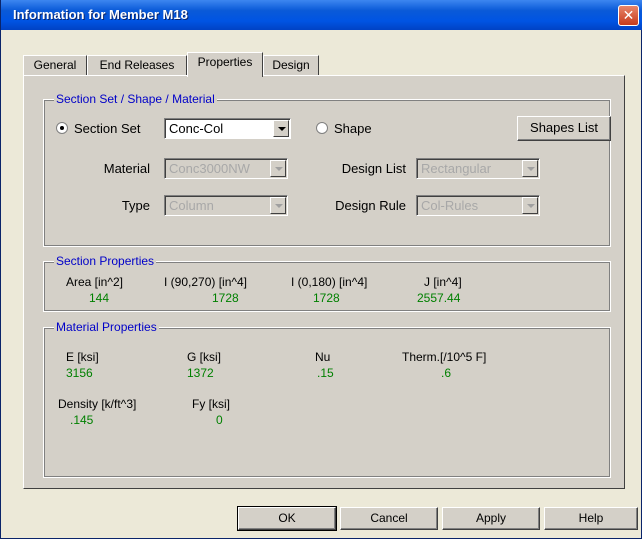  Describe the element at coordinates (591, 518) in the screenshot. I see `help-button: Help` at that location.